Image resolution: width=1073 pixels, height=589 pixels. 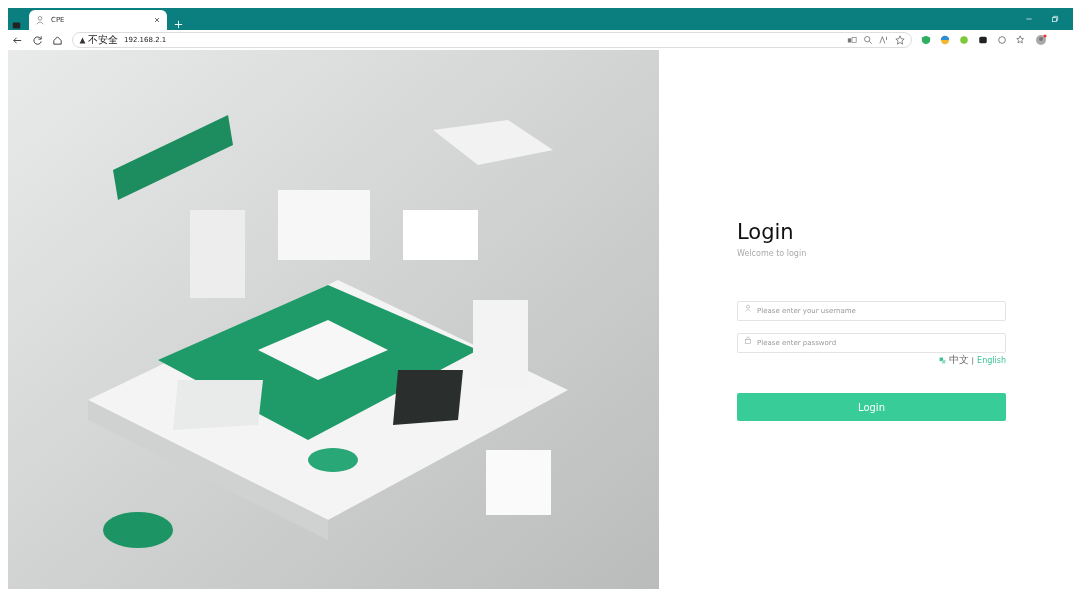 I want to click on profile-icon, so click(x=1041, y=40).